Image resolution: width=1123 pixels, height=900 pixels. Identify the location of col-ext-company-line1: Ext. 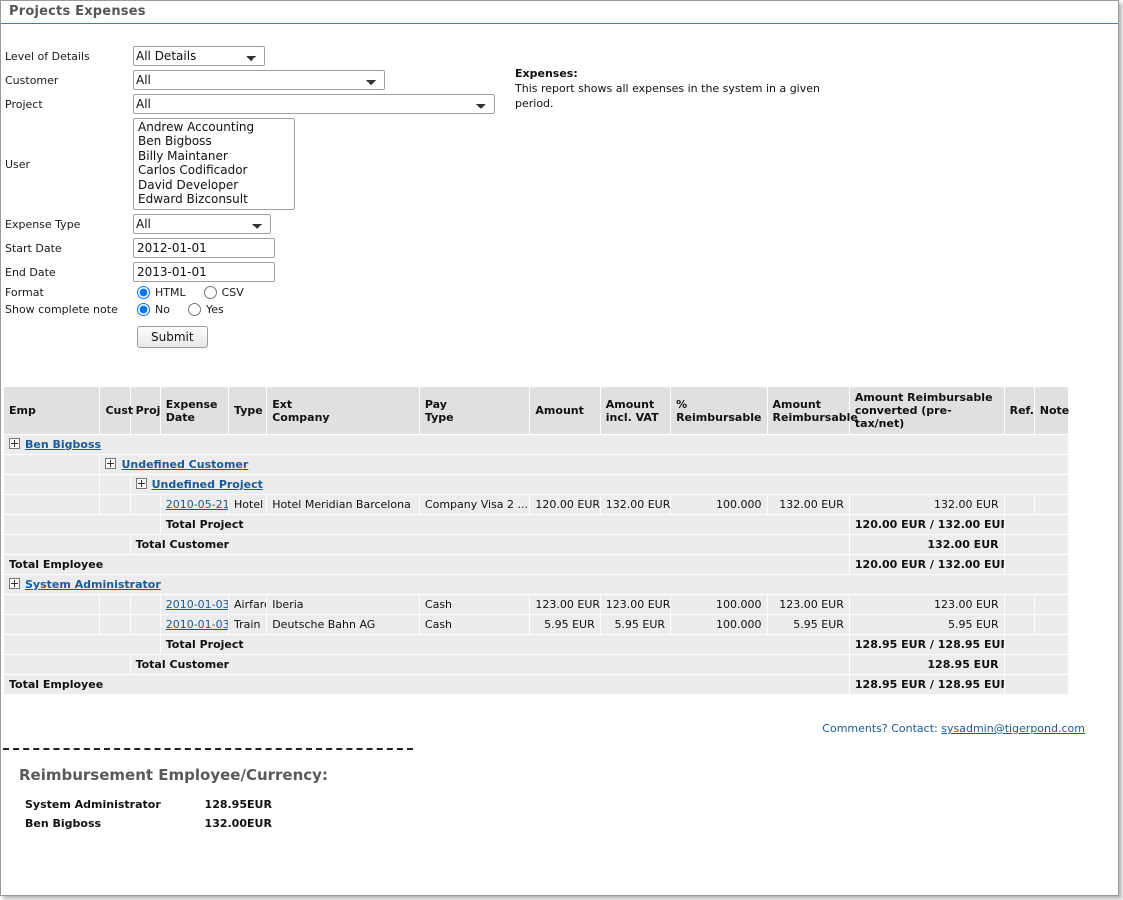
(282, 404).